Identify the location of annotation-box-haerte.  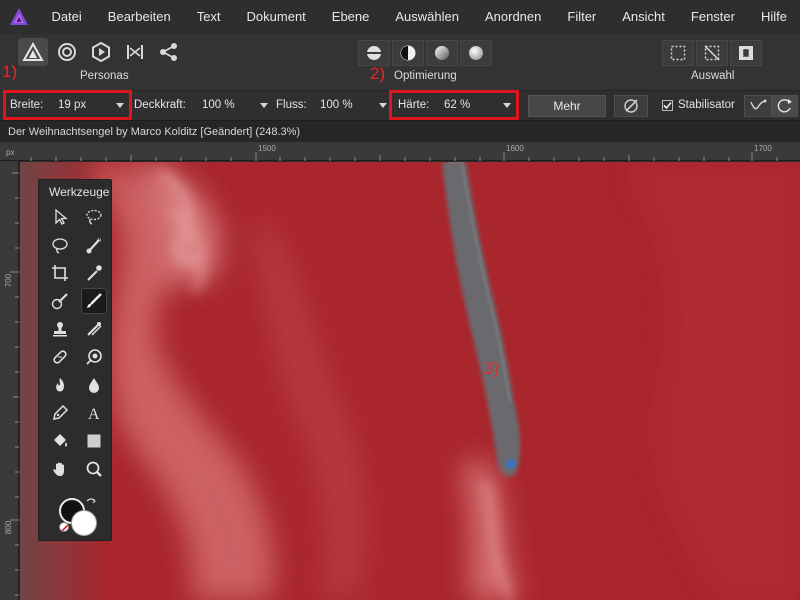
(454, 105).